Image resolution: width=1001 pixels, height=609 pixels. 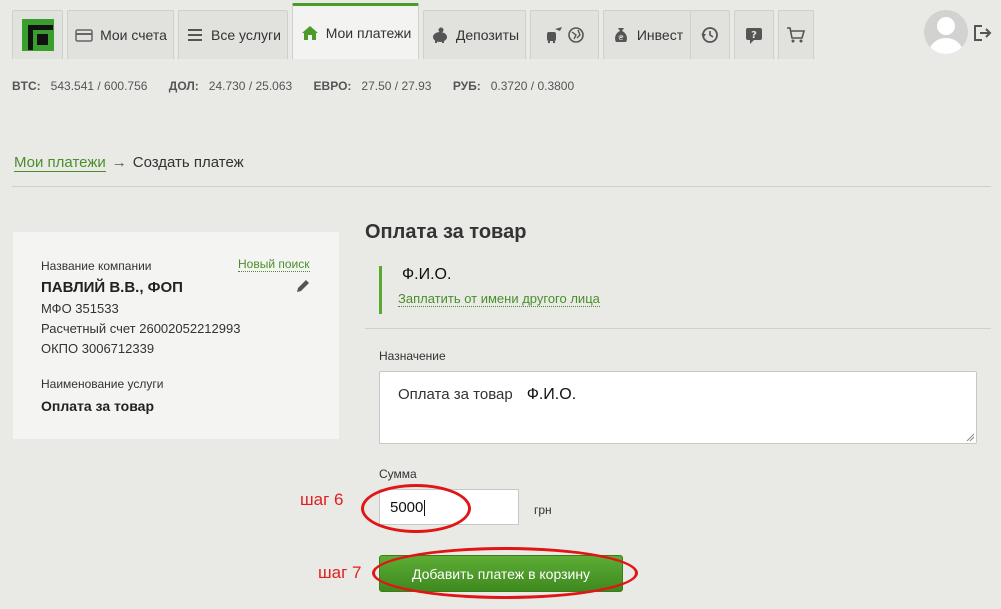 I want to click on step-7-annotation: шаг 7, so click(x=340, y=572).